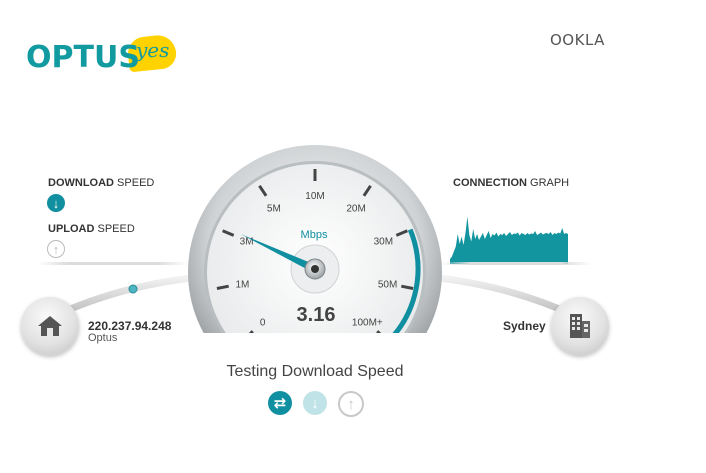 Image resolution: width=706 pixels, height=473 pixels. I want to click on gauge-tick-label: 50M, so click(387, 284).